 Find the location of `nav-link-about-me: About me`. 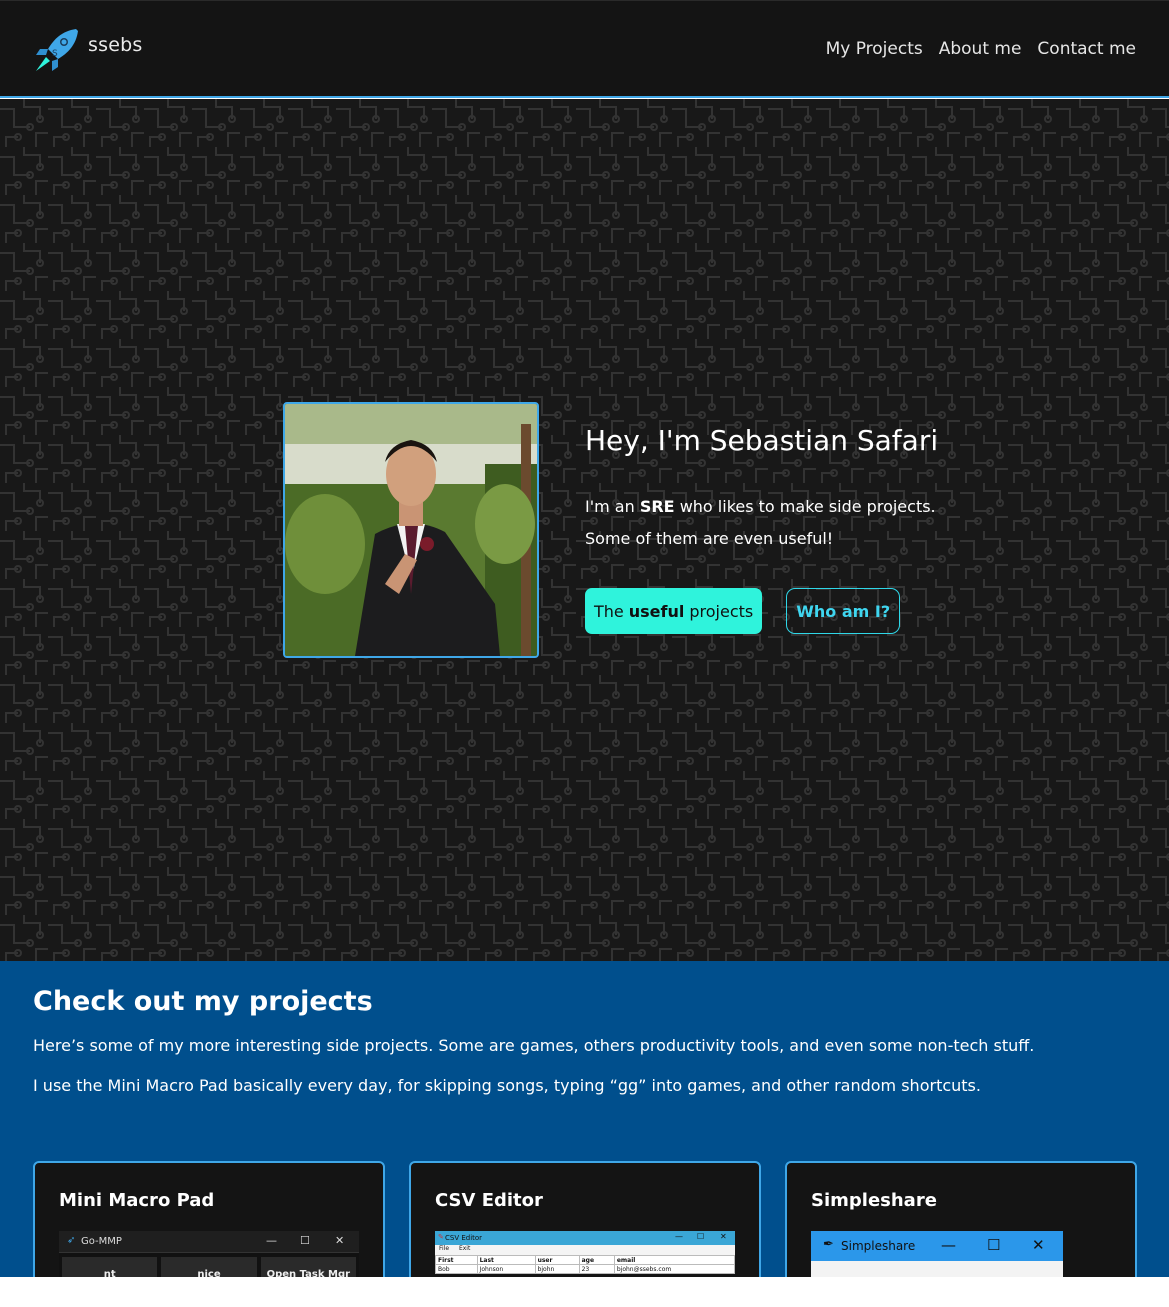

nav-link-about-me: About me is located at coordinates (980, 49).